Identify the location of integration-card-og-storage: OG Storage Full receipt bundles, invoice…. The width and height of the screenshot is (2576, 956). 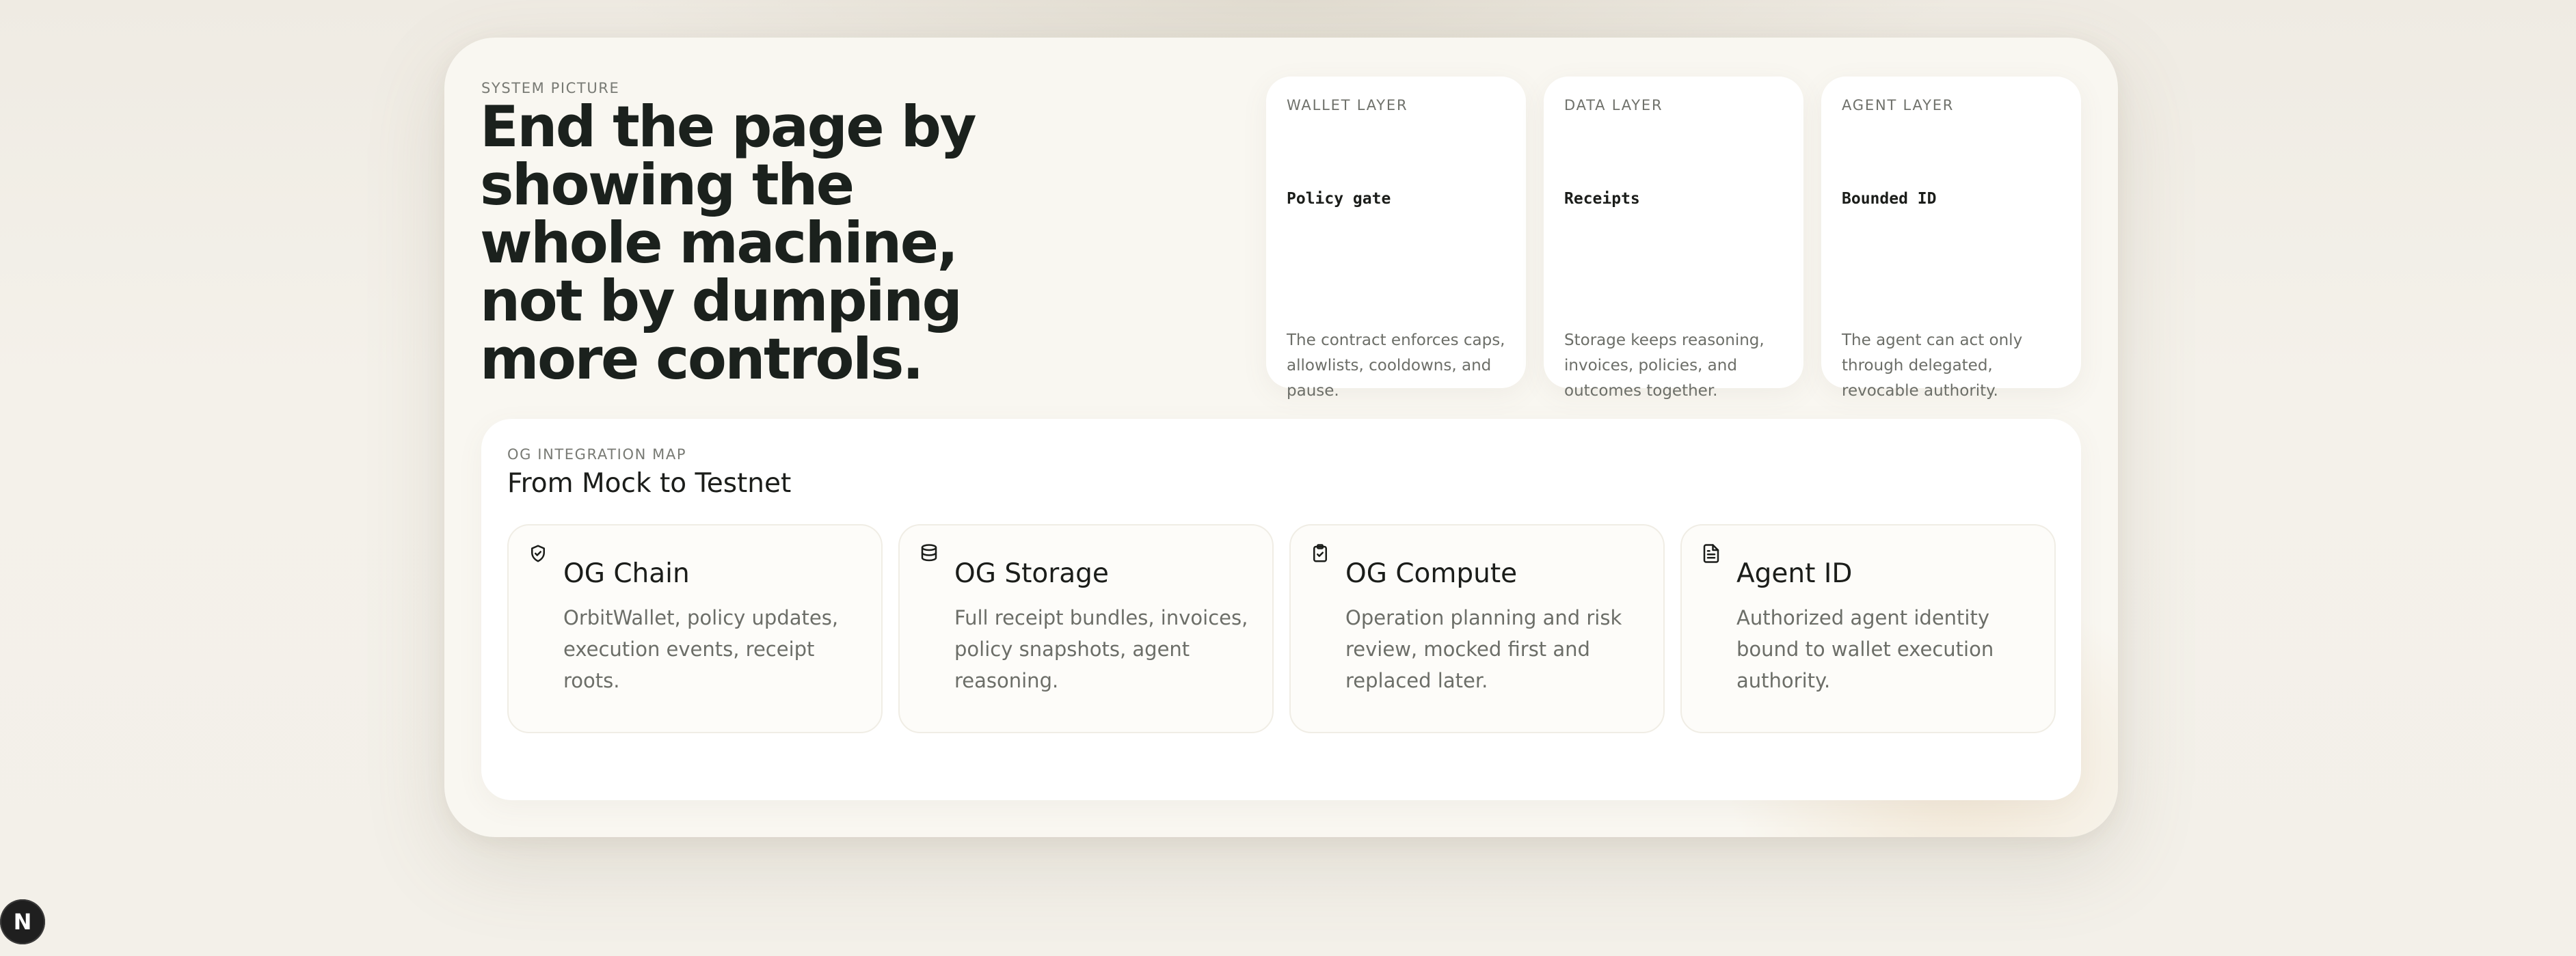
(1086, 628).